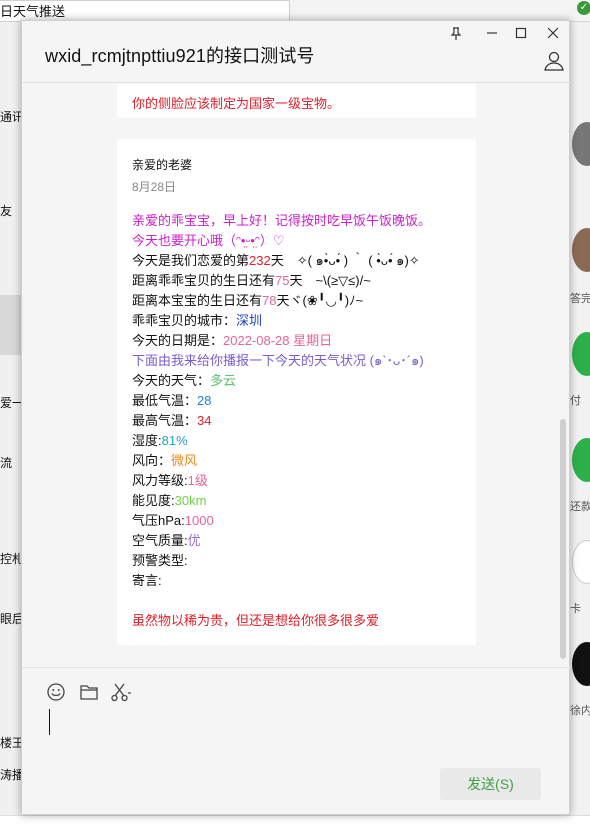 This screenshot has height=832, width=590. I want to click on background-right-panel: 答完 付 还款 卡 徐内, so click(580, 427).